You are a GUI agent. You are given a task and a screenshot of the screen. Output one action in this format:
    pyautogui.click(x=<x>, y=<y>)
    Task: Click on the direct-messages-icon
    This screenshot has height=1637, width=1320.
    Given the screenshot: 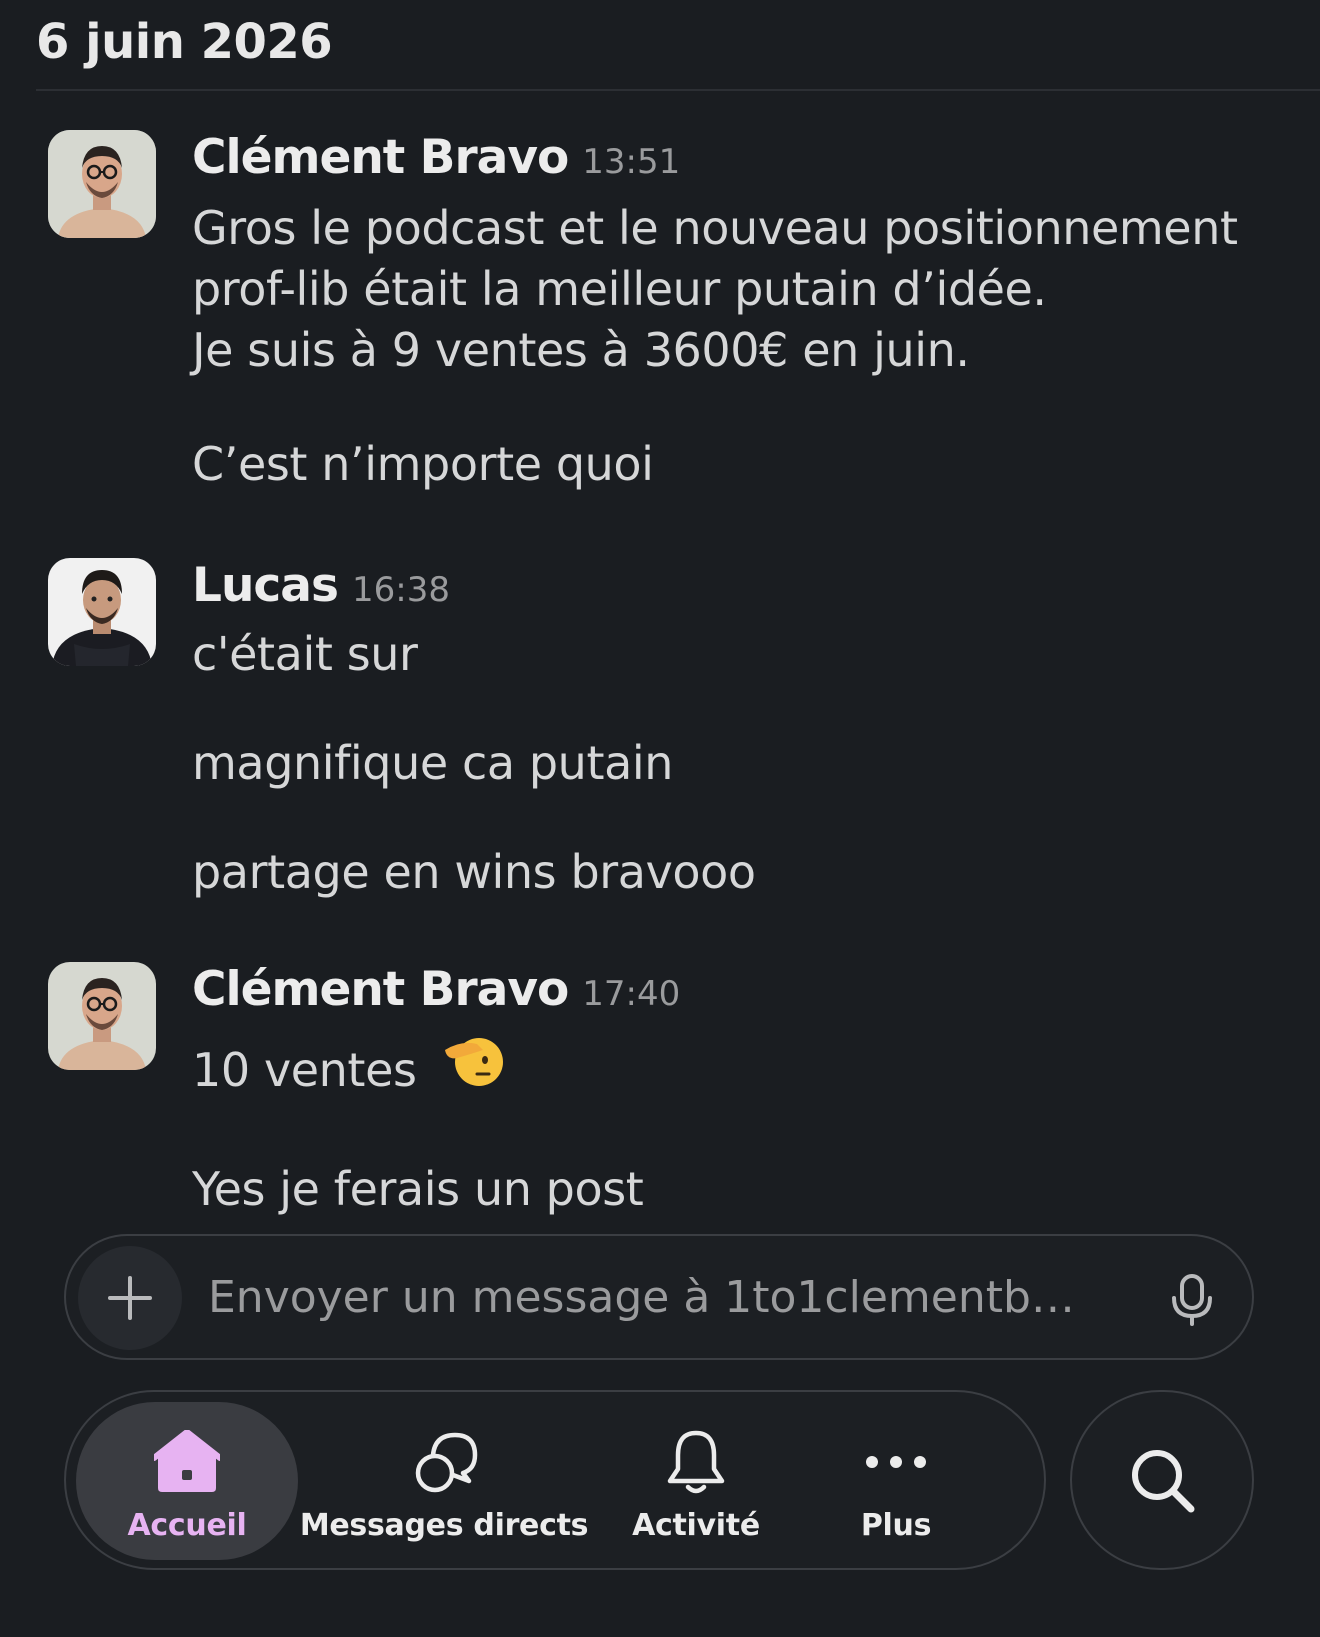 What is the action you would take?
    pyautogui.click(x=444, y=1462)
    